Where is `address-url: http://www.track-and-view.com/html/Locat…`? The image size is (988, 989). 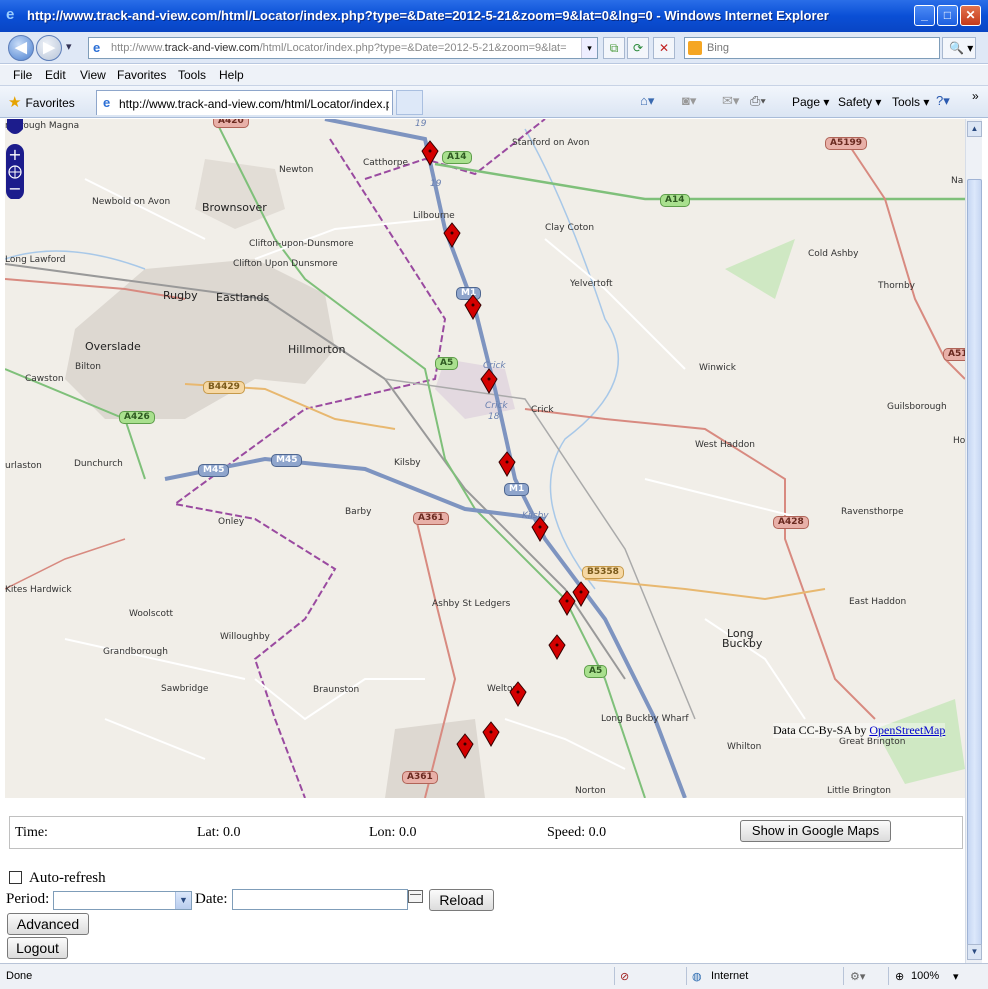
address-url: http://www.track-and-view.com/html/Locat… is located at coordinates (346, 48).